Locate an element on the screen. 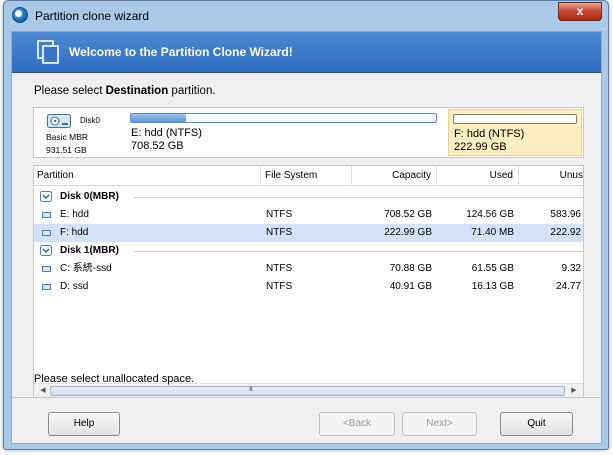 The height and width of the screenshot is (455, 613). disk-map-partition-e: E: hdd (NTFS) 708.52 GB is located at coordinates (282, 132).